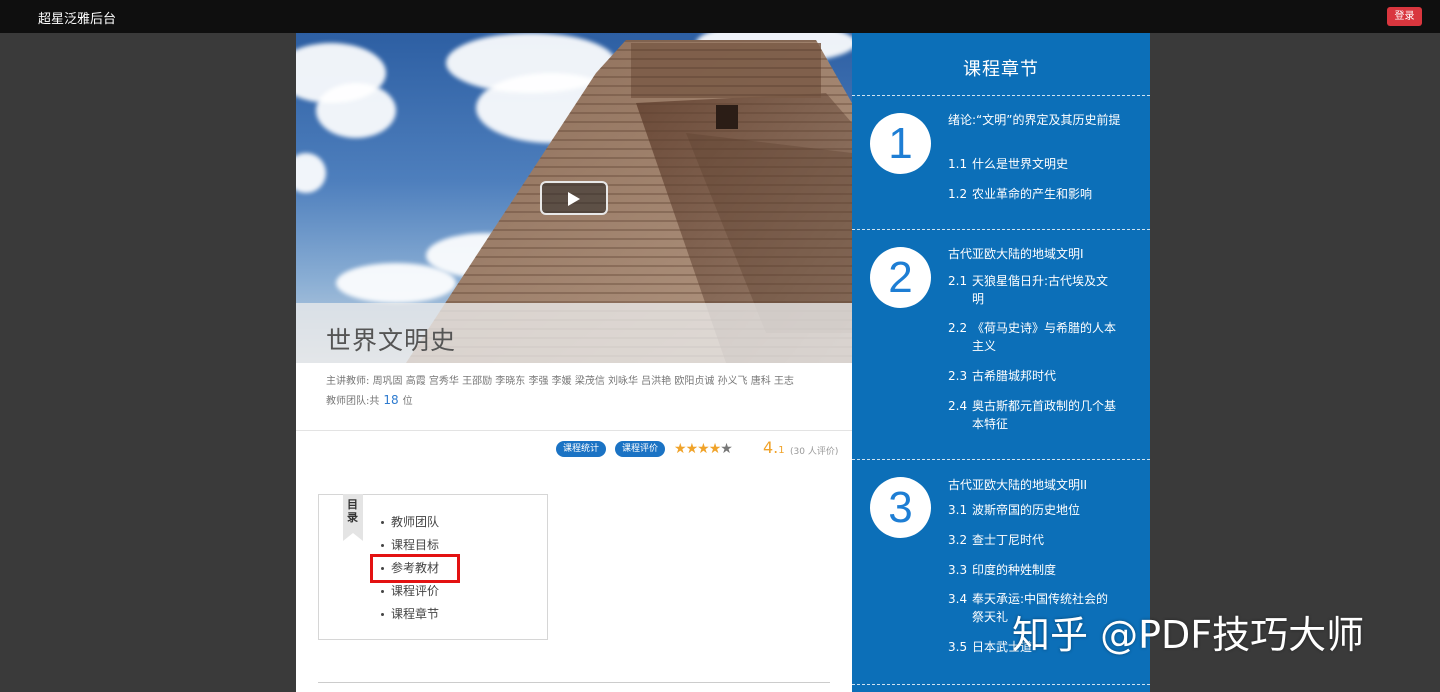  Describe the element at coordinates (407, 401) in the screenshot. I see `team-unit: 位` at that location.